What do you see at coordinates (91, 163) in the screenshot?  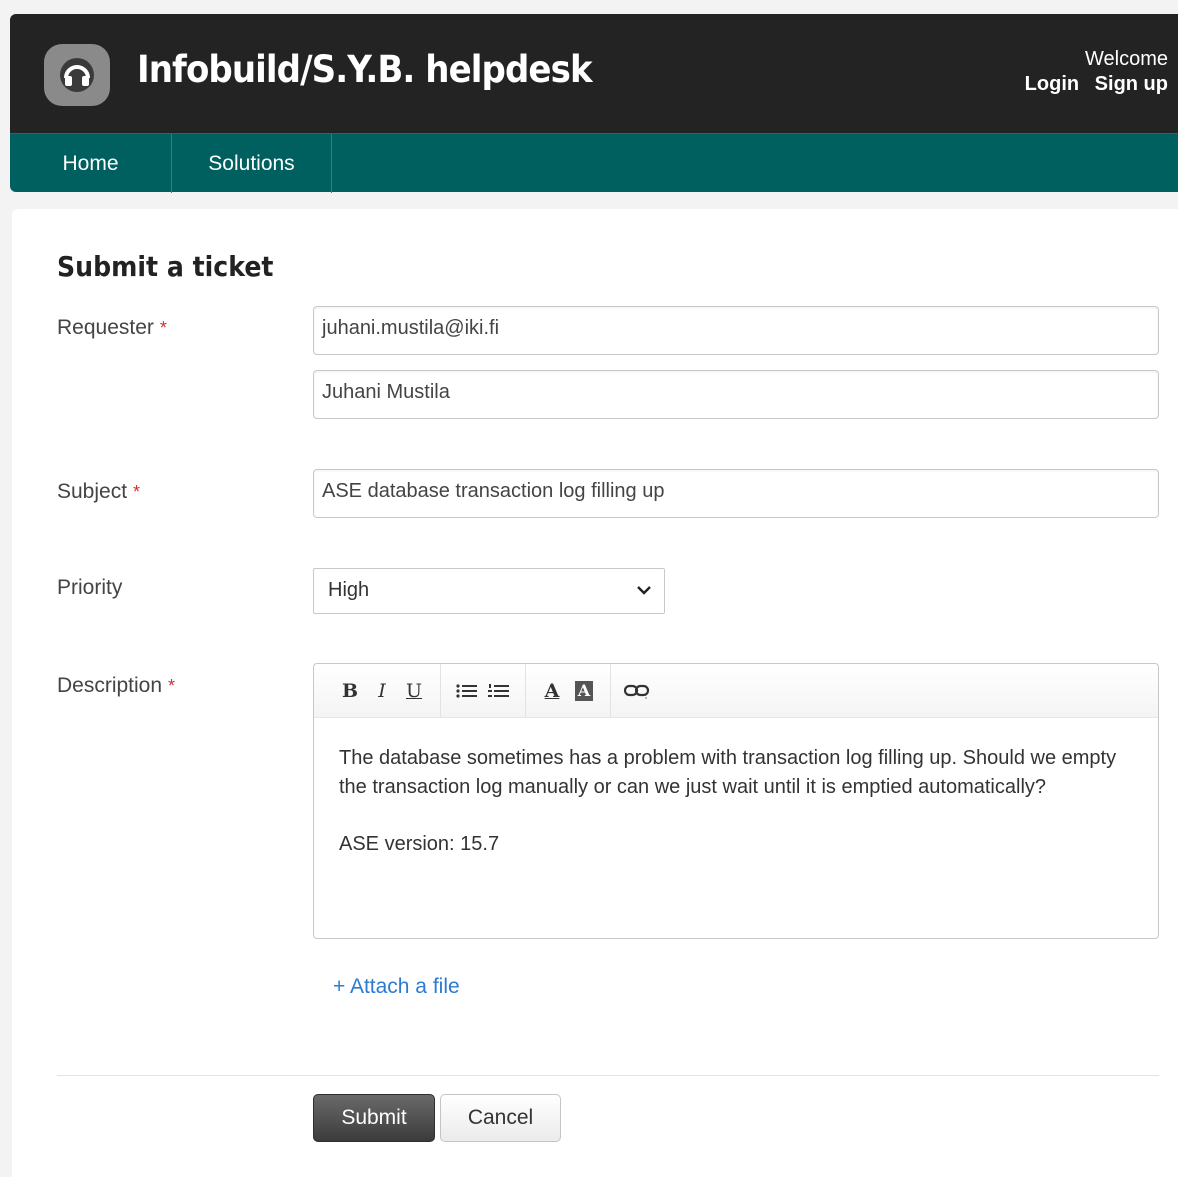 I see `nav-home: Home` at bounding box center [91, 163].